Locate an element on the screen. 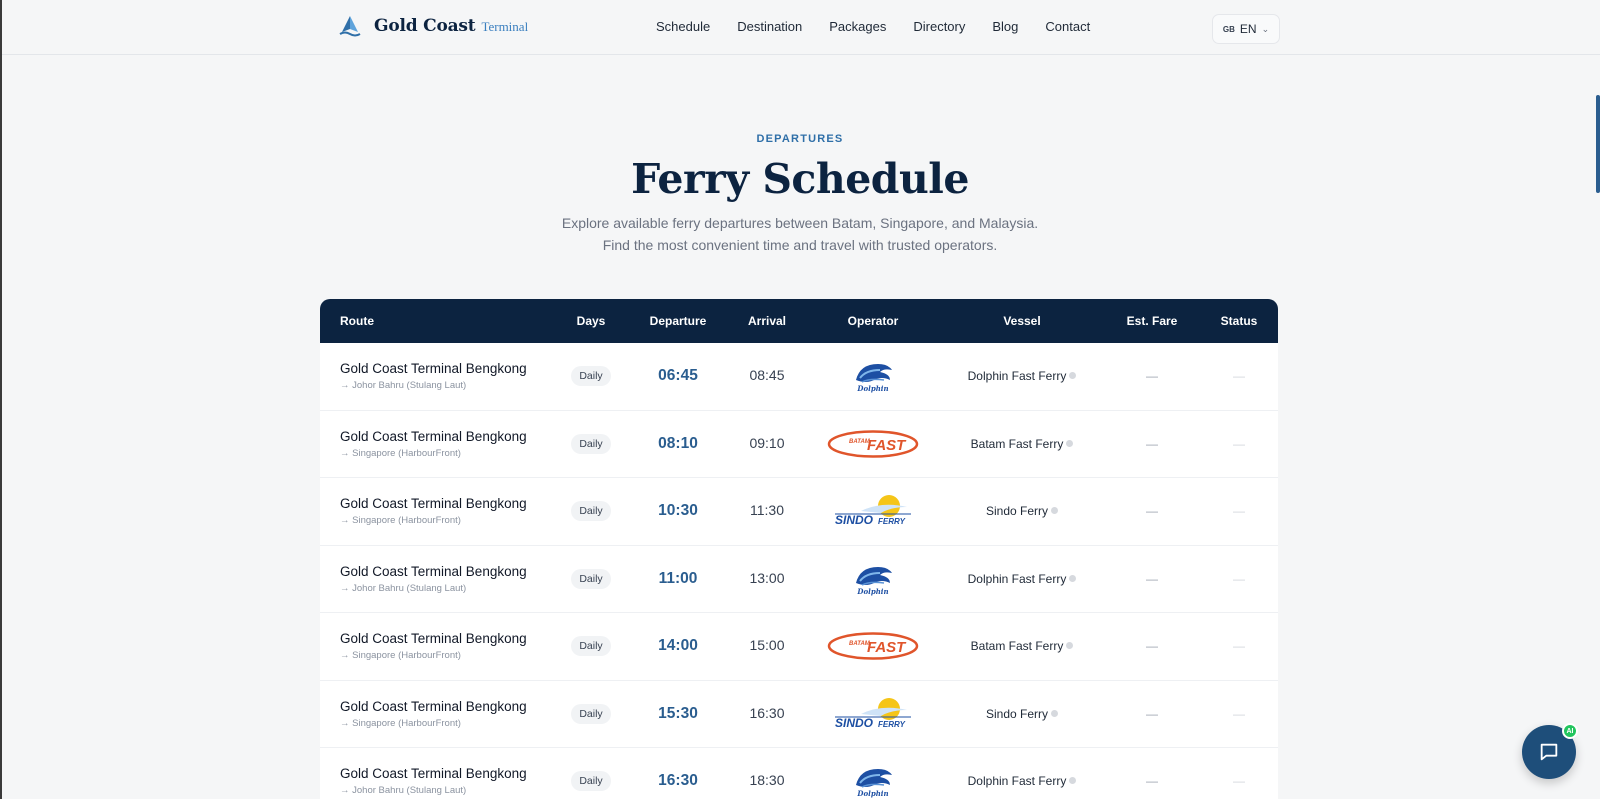 Image resolution: width=1600 pixels, height=799 pixels. nav-blog: Blog is located at coordinates (1005, 26).